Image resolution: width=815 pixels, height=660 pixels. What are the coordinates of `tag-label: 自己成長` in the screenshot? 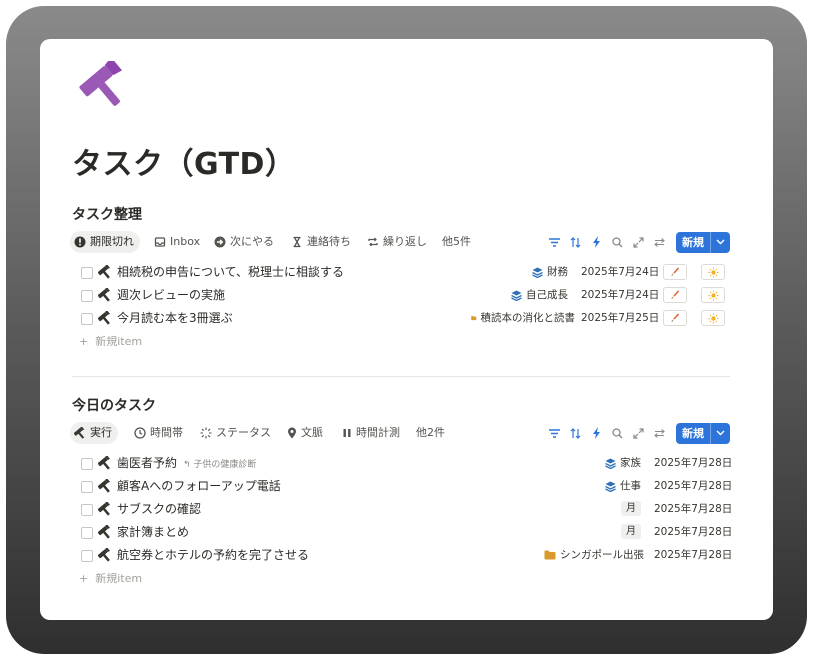 It's located at (547, 295).